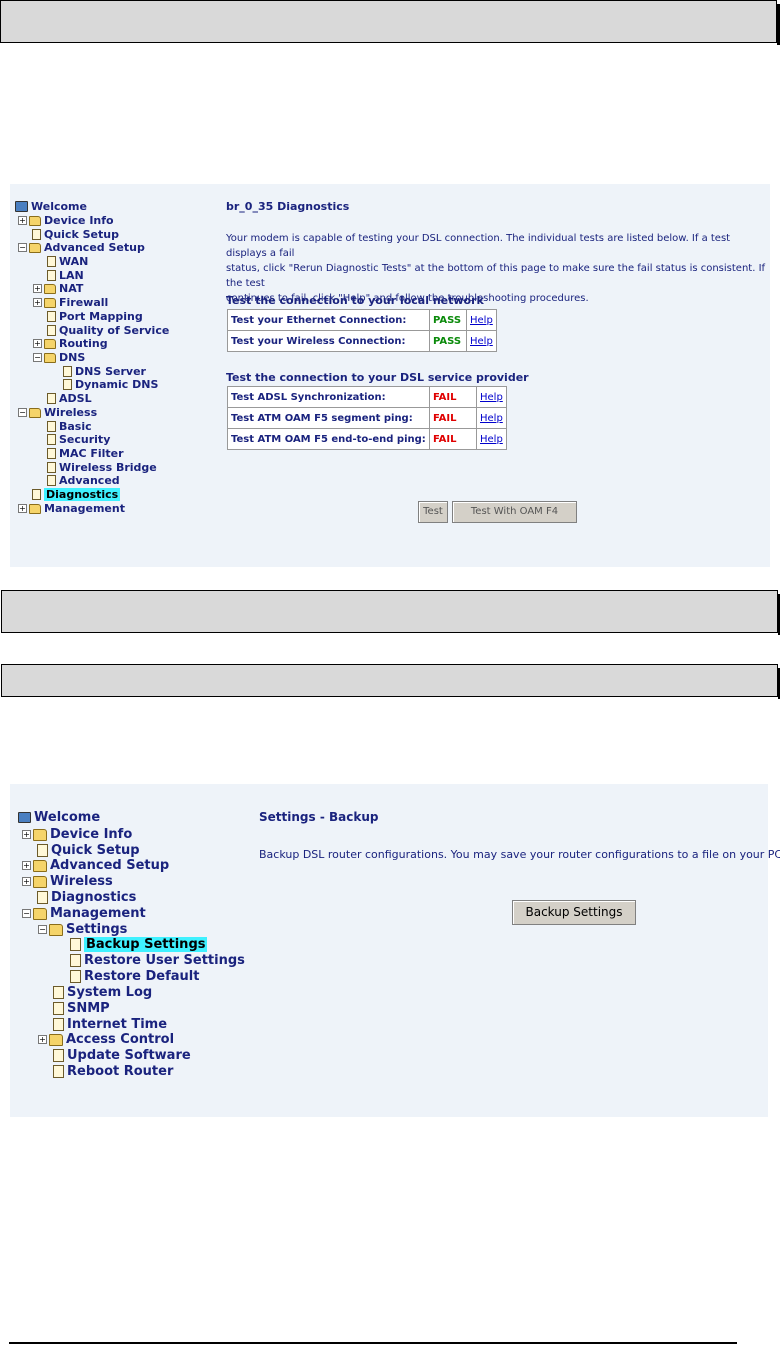 Image resolution: width=780 pixels, height=1346 pixels. What do you see at coordinates (106, 1039) in the screenshot?
I see `tree-item-access-control: + Access Control` at bounding box center [106, 1039].